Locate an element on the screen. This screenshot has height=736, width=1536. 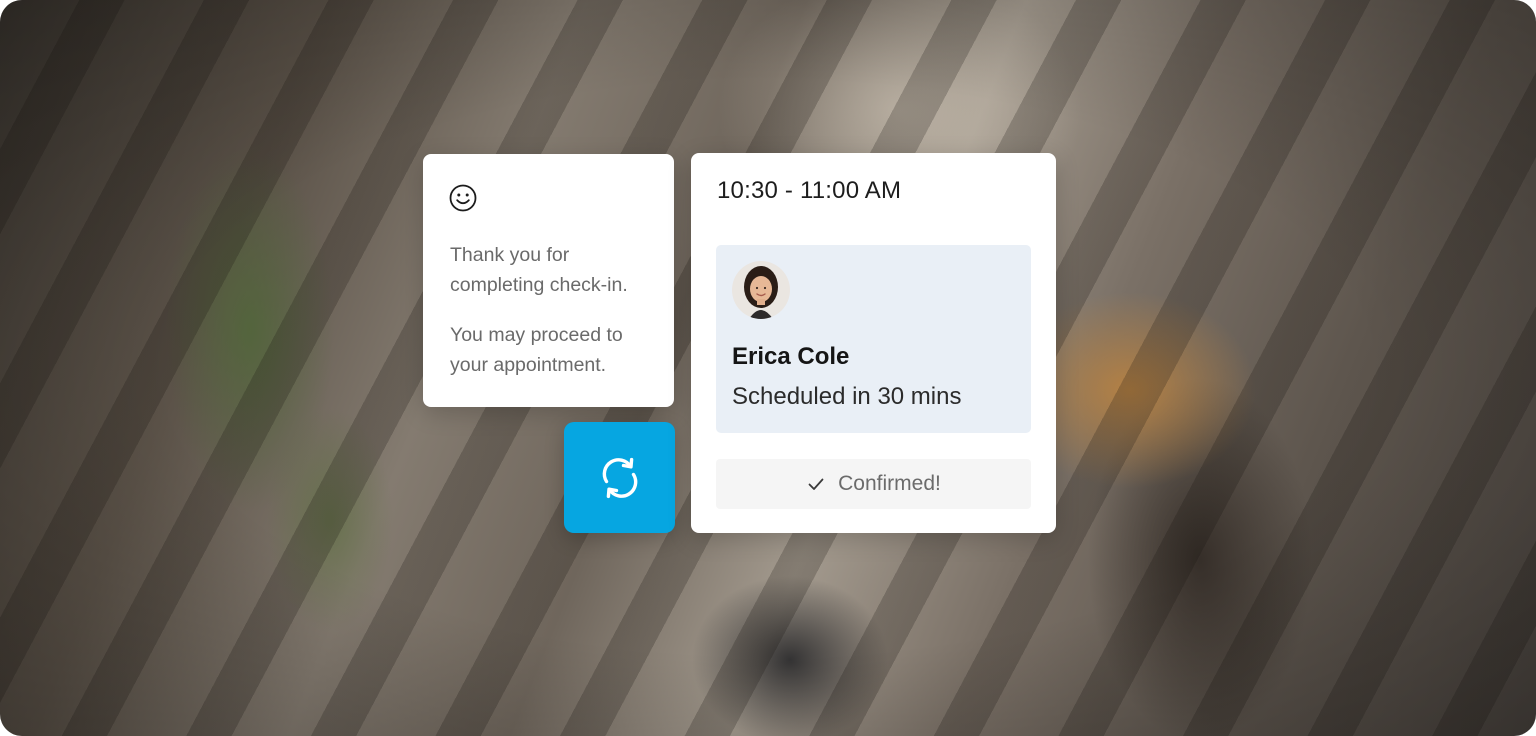
confirmed-label: Confirmed! is located at coordinates (889, 483).